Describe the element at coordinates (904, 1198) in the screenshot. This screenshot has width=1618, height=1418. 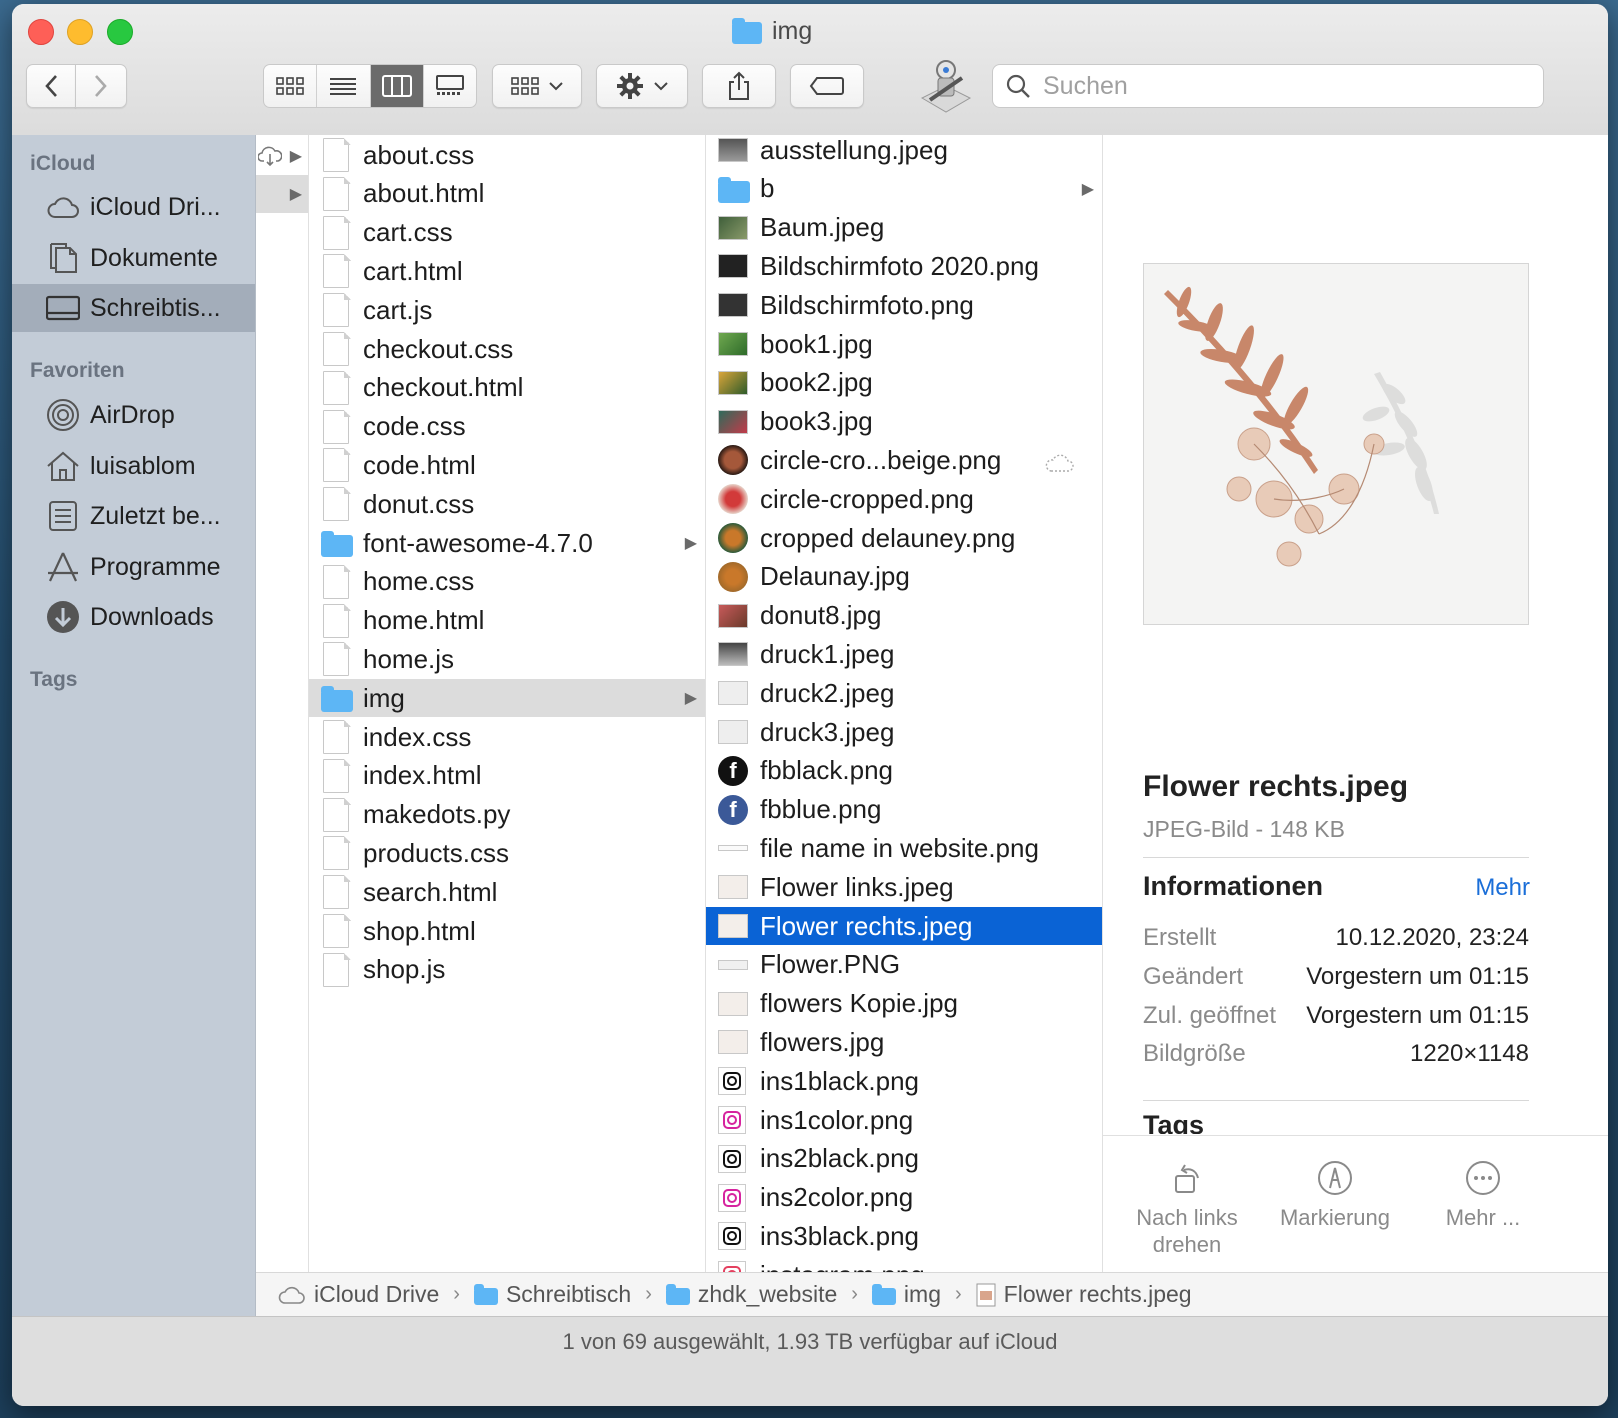
I see `file-item-ins2color-png: ins2color.png` at that location.